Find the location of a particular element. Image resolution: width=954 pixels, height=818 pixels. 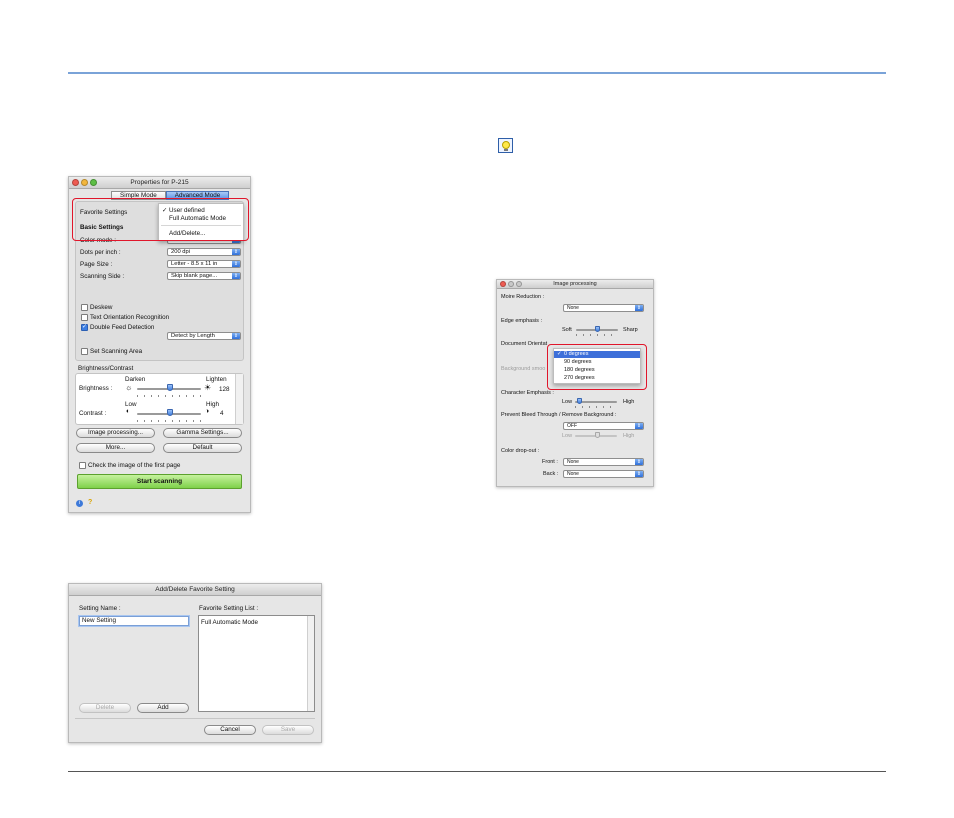

back-label: Back : is located at coordinates (551, 474).